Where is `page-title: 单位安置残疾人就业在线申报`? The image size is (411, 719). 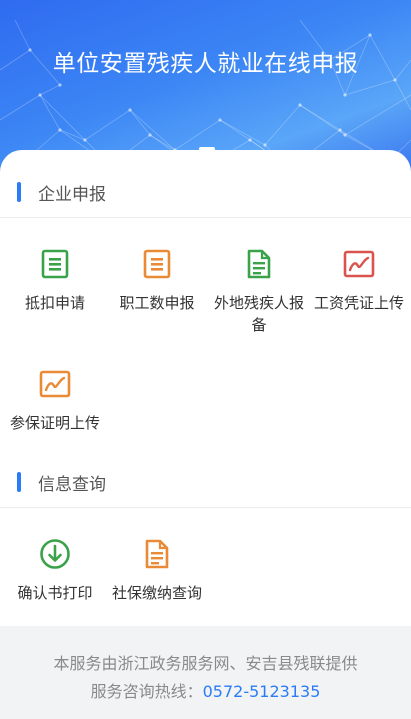 page-title: 单位安置残疾人就业在线申报 is located at coordinates (205, 64).